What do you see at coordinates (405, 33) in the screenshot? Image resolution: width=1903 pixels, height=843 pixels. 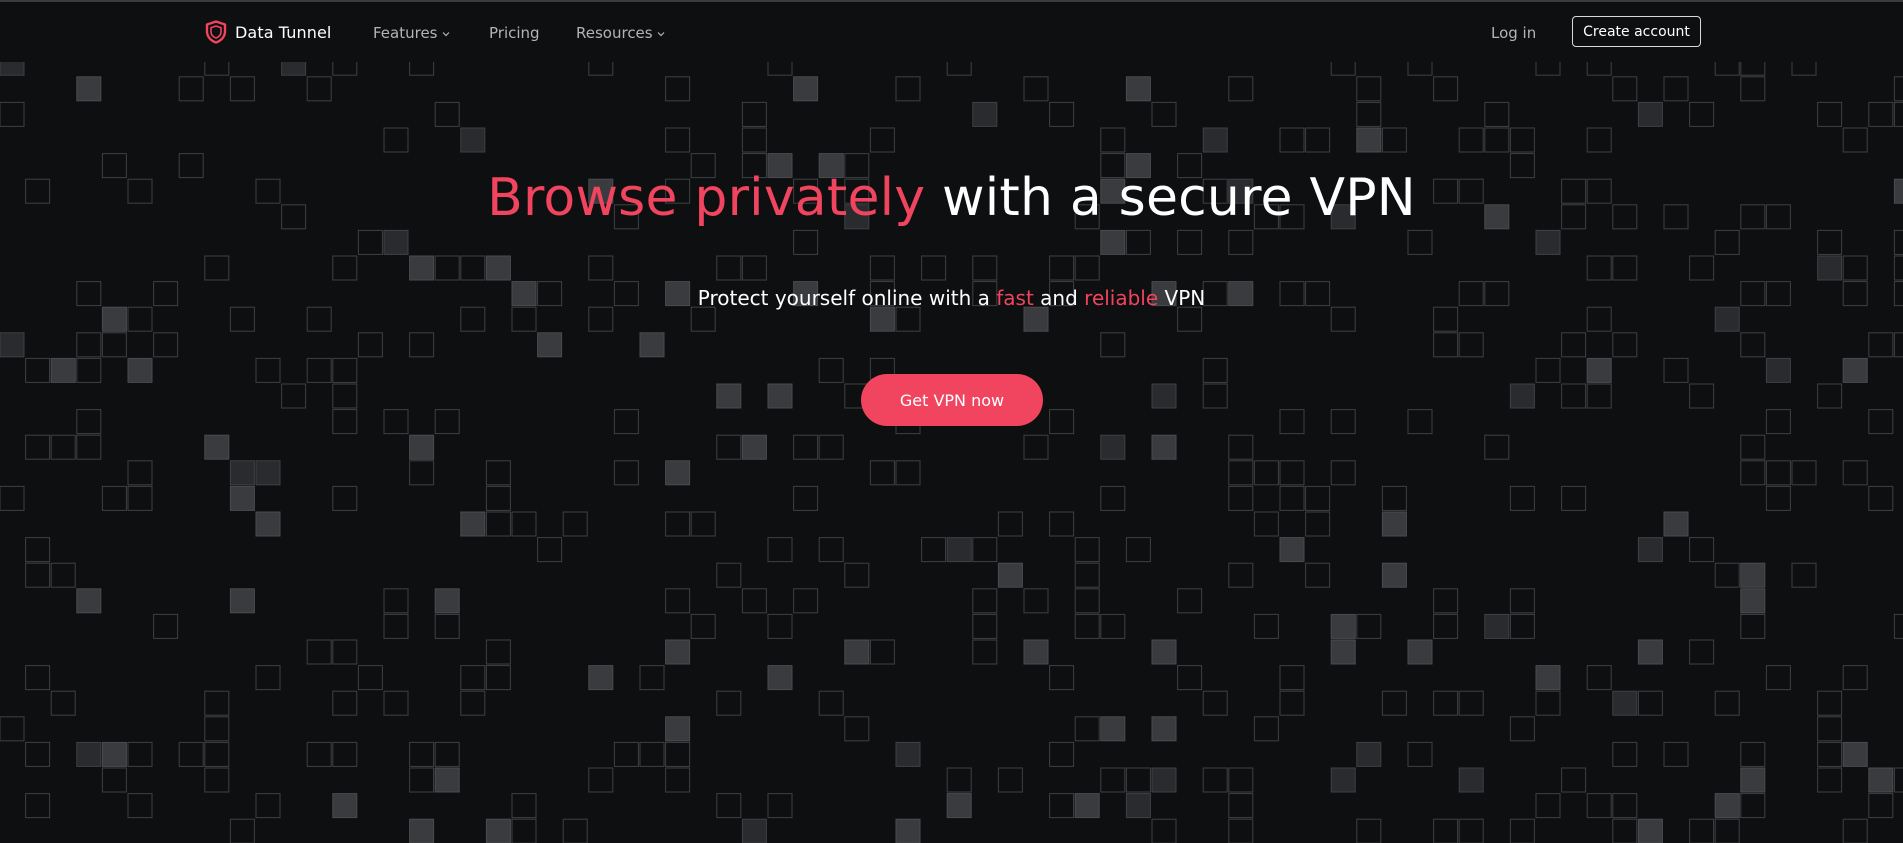 I see `nav-features-label: Features` at bounding box center [405, 33].